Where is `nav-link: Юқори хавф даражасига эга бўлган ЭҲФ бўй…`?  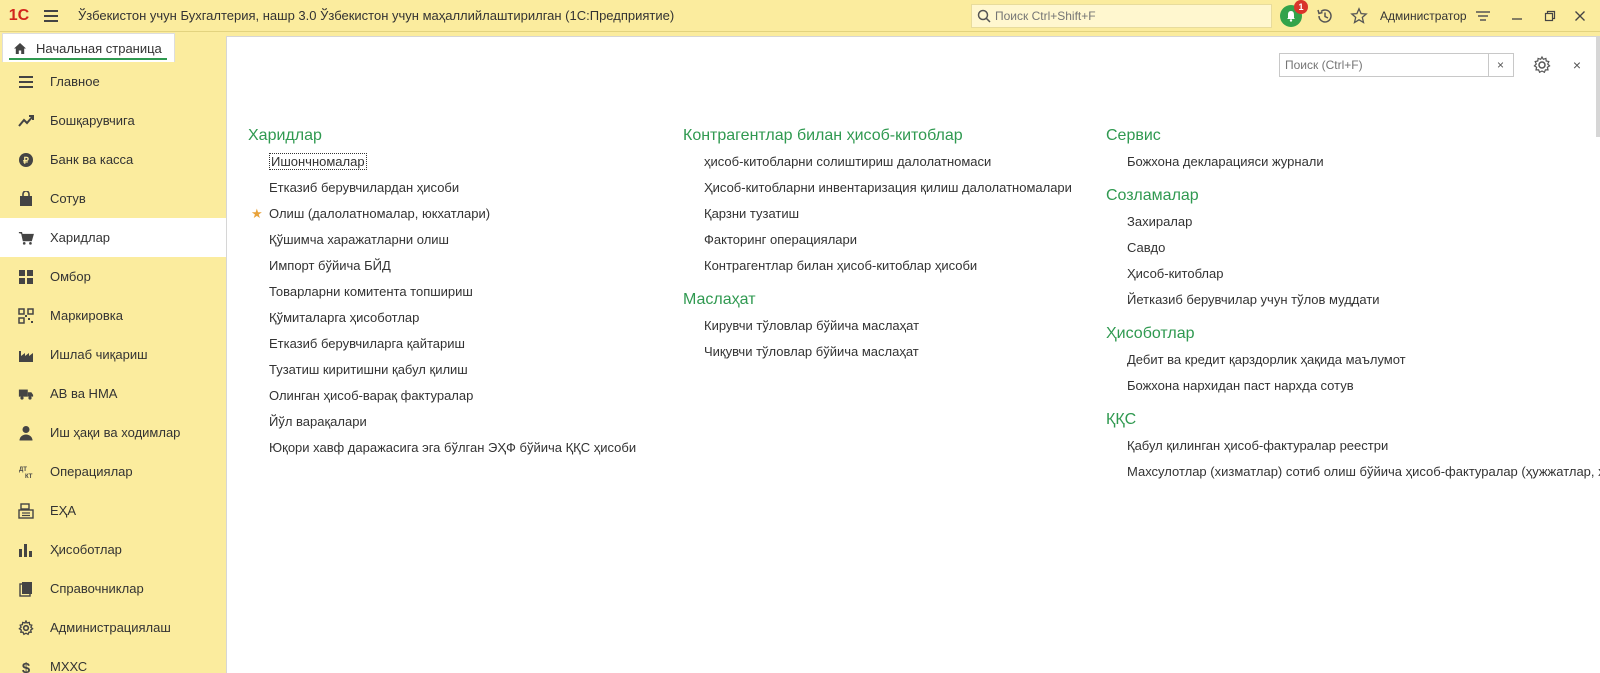
nav-link: Юқори хавф даражасига эга бўлган ЭҲФ бўй… is located at coordinates (453, 448).